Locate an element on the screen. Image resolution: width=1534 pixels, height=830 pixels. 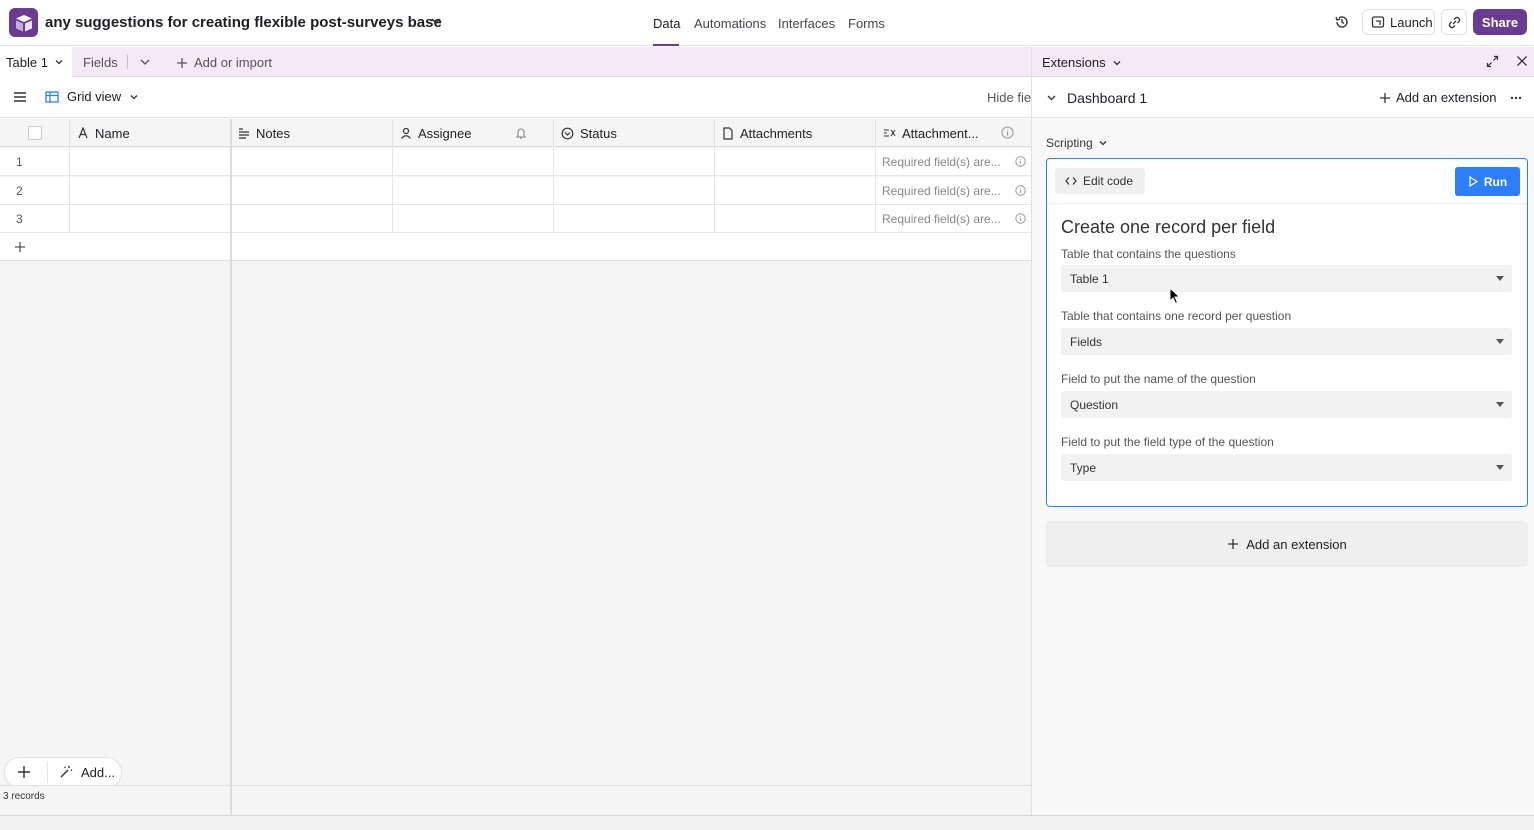
row-number: 1 is located at coordinates (19, 162).